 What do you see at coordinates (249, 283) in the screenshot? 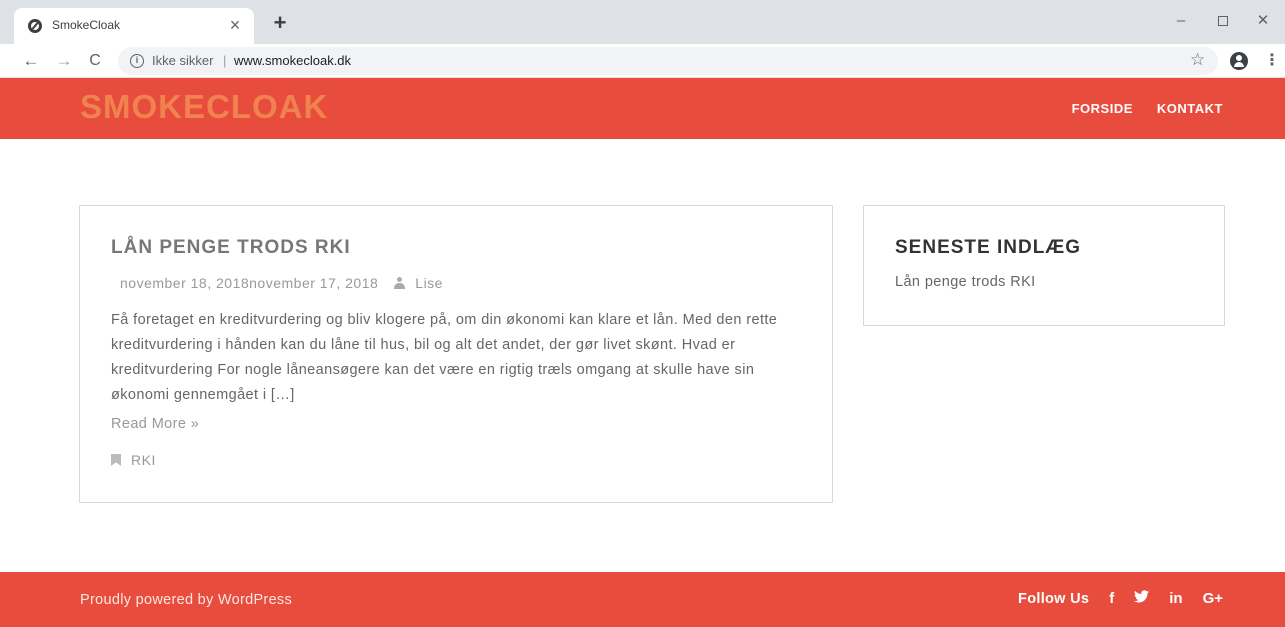
I see `post-dates: november 18, 2018november 17, 2018` at bounding box center [249, 283].